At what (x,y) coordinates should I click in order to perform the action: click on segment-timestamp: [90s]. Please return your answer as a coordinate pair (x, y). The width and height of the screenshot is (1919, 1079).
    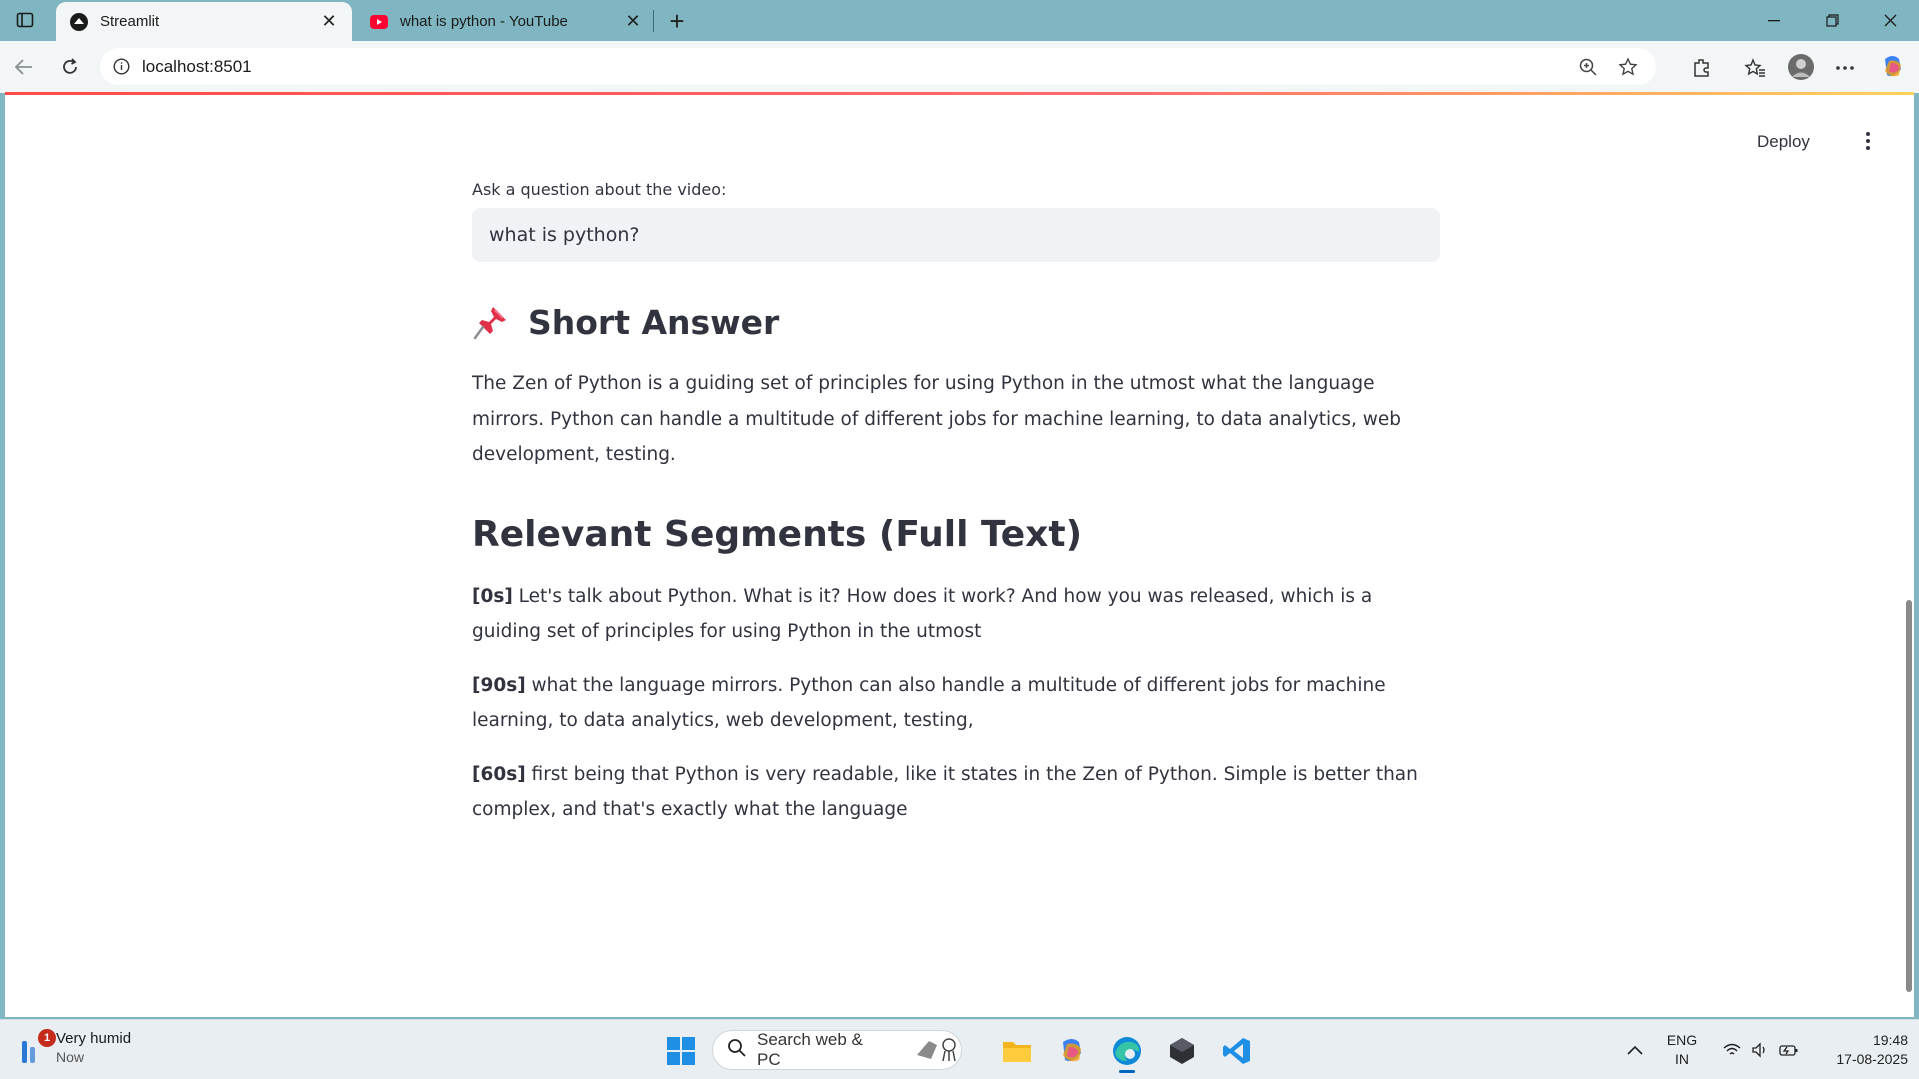
    Looking at the image, I should click on (499, 685).